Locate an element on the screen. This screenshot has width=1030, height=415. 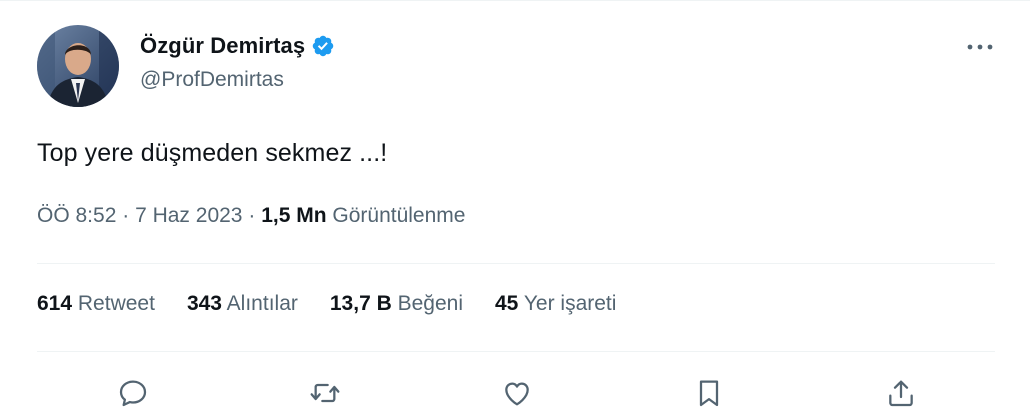
share-icon is located at coordinates (901, 393).